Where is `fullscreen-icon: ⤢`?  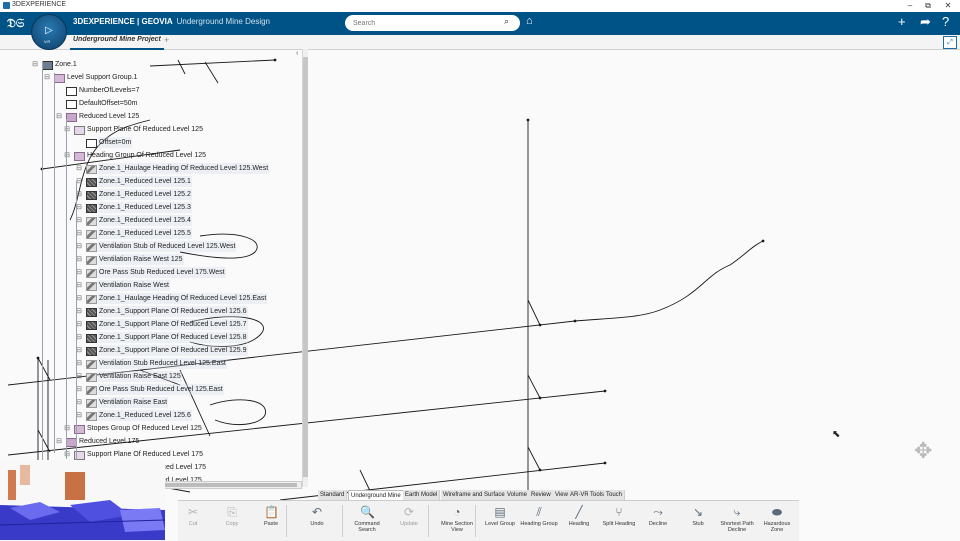
fullscreen-icon: ⤢ is located at coordinates (950, 42).